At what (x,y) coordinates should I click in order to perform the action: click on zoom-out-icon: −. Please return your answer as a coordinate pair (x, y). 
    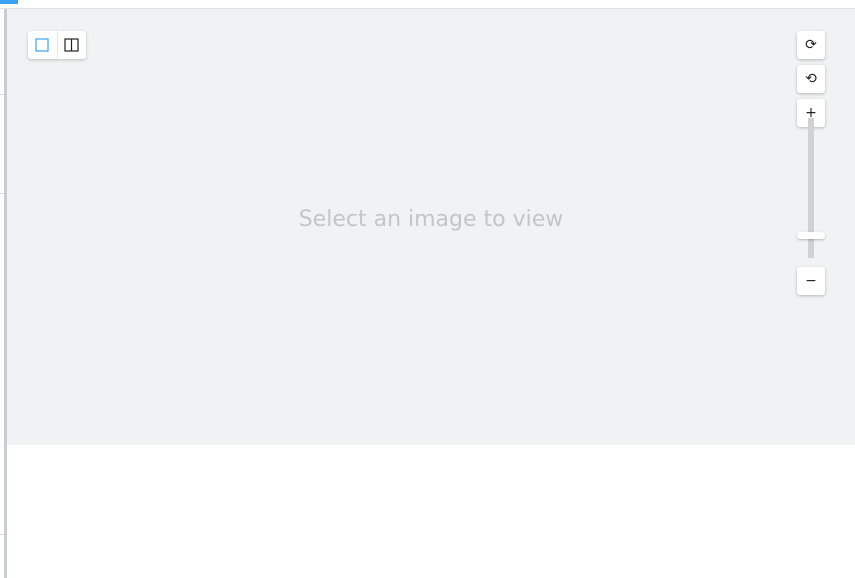
    Looking at the image, I should click on (811, 281).